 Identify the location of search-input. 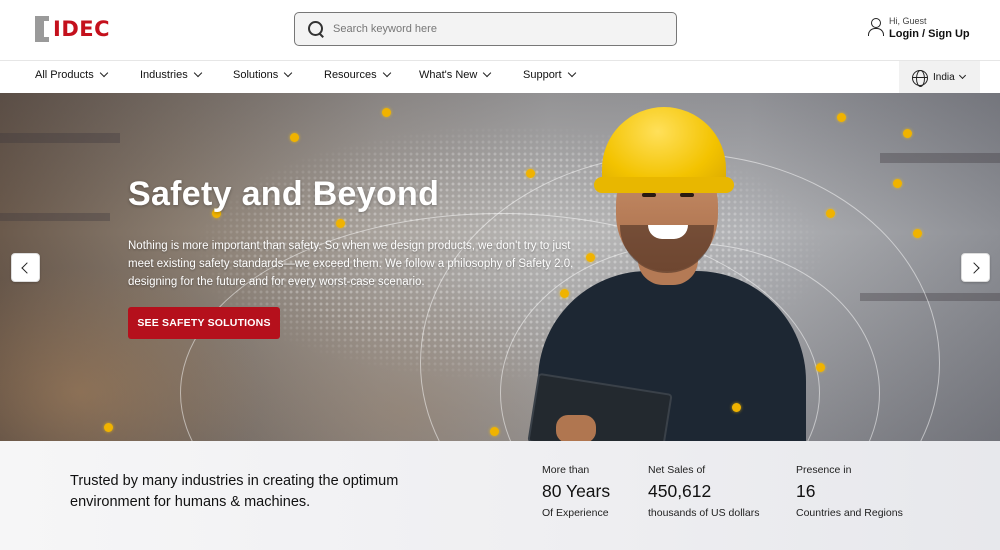
(493, 29).